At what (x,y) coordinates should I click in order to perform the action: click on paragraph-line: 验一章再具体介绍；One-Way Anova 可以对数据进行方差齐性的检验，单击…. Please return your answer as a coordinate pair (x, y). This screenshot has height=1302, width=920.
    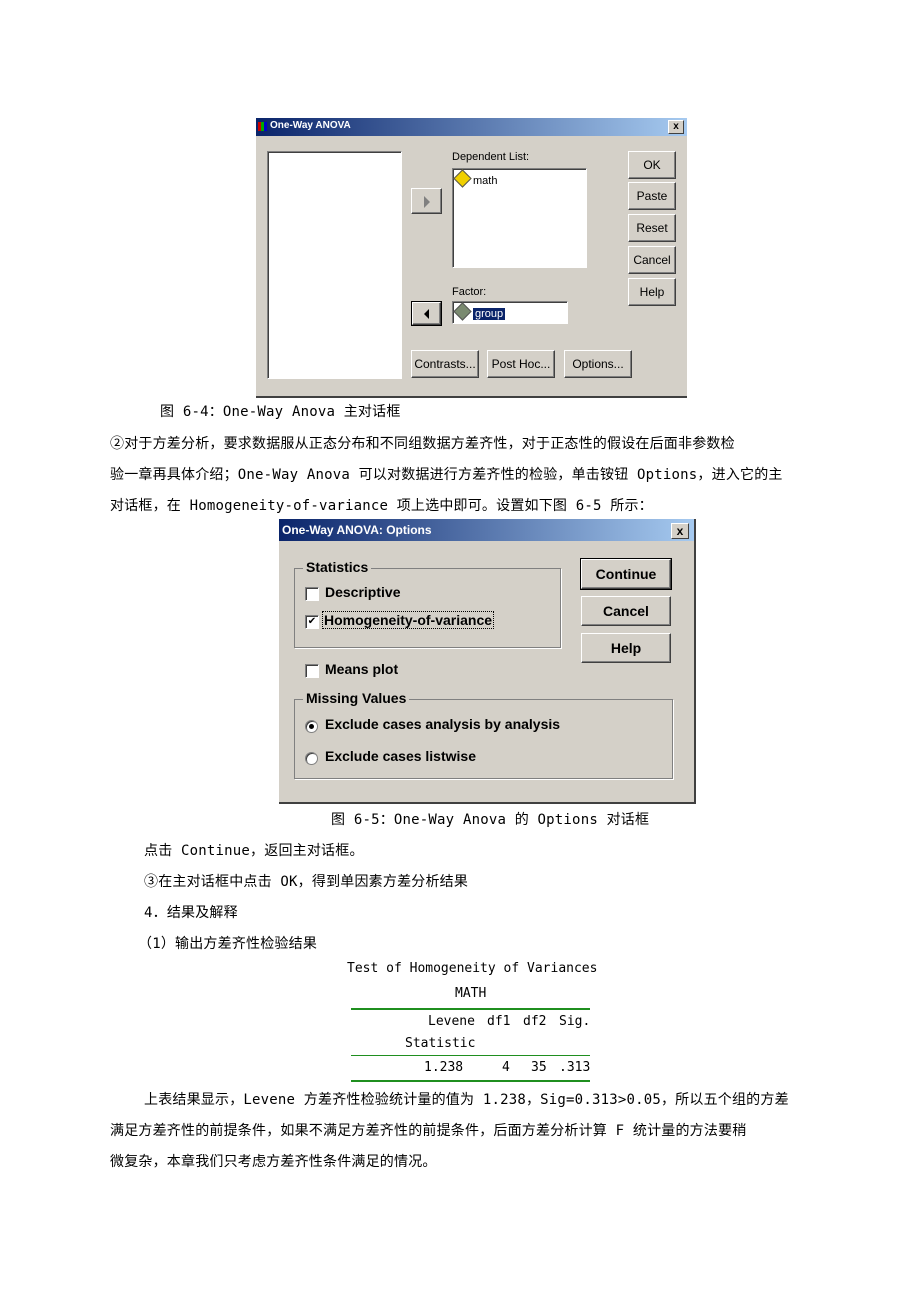
    Looking at the image, I should click on (446, 475).